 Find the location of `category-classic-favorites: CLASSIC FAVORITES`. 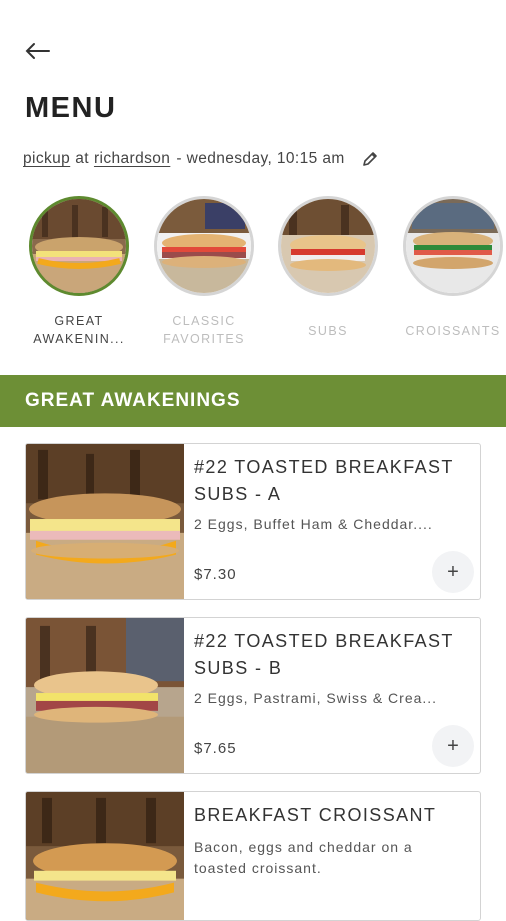

category-classic-favorites: CLASSIC FAVORITES is located at coordinates (204, 272).